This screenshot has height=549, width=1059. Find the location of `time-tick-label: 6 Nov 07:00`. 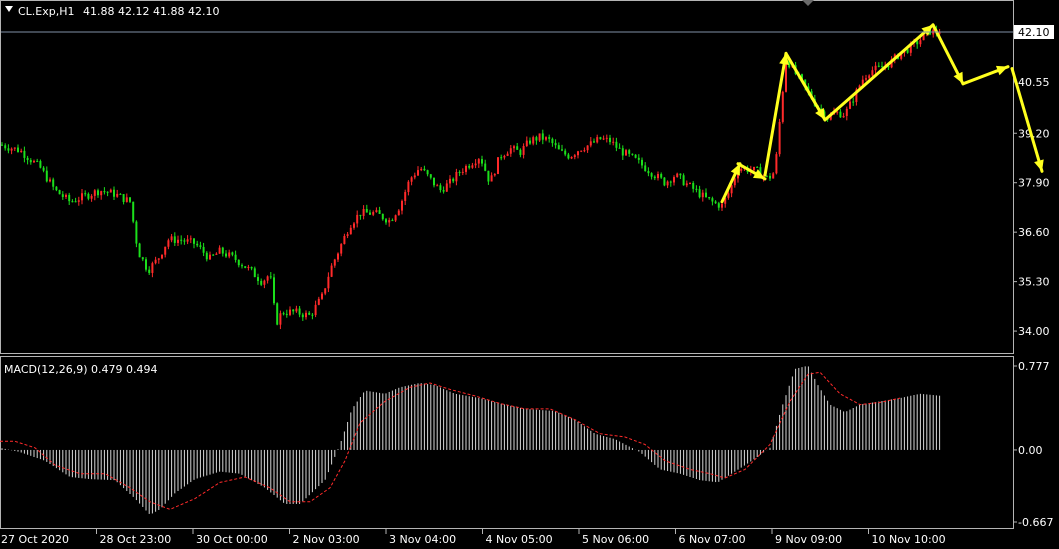

time-tick-label: 6 Nov 07:00 is located at coordinates (712, 539).